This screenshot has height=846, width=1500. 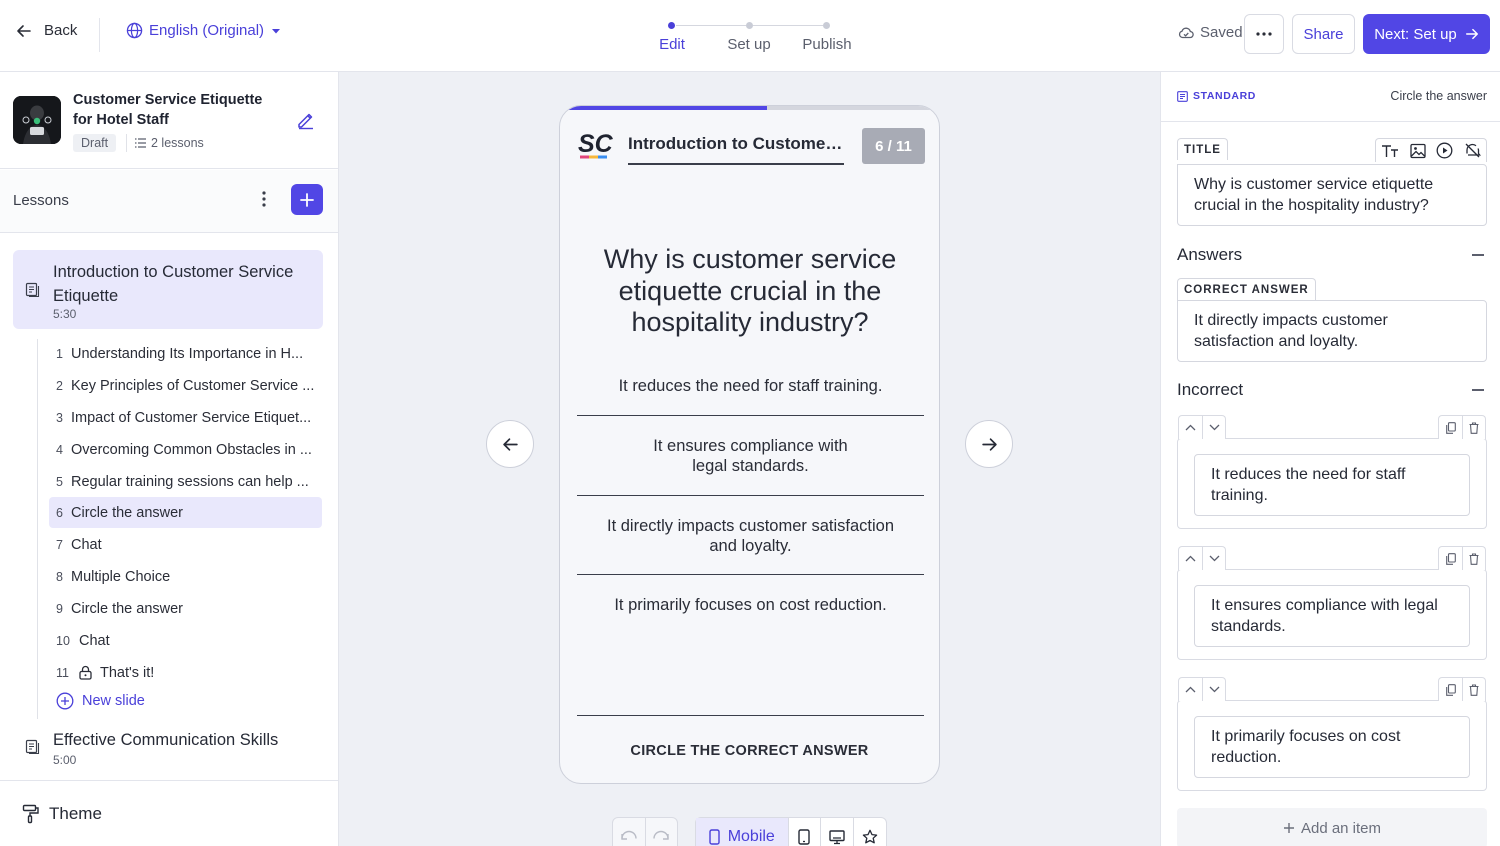 What do you see at coordinates (1323, 34) in the screenshot?
I see `share-button: Share` at bounding box center [1323, 34].